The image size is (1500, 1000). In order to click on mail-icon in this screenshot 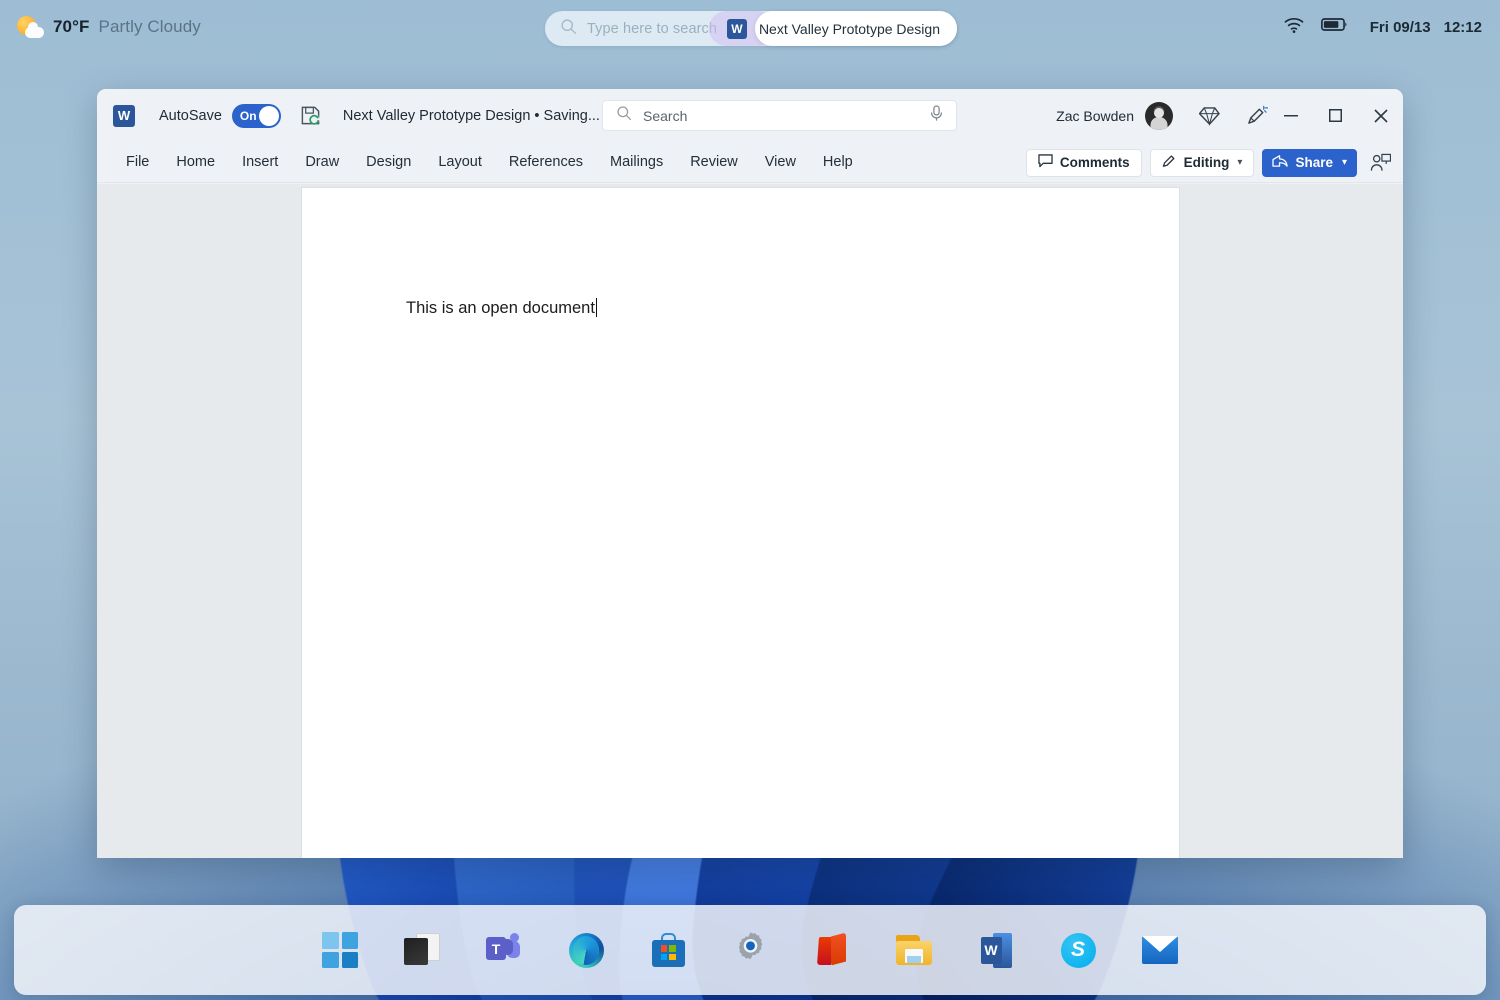, I will do `click(1160, 950)`.